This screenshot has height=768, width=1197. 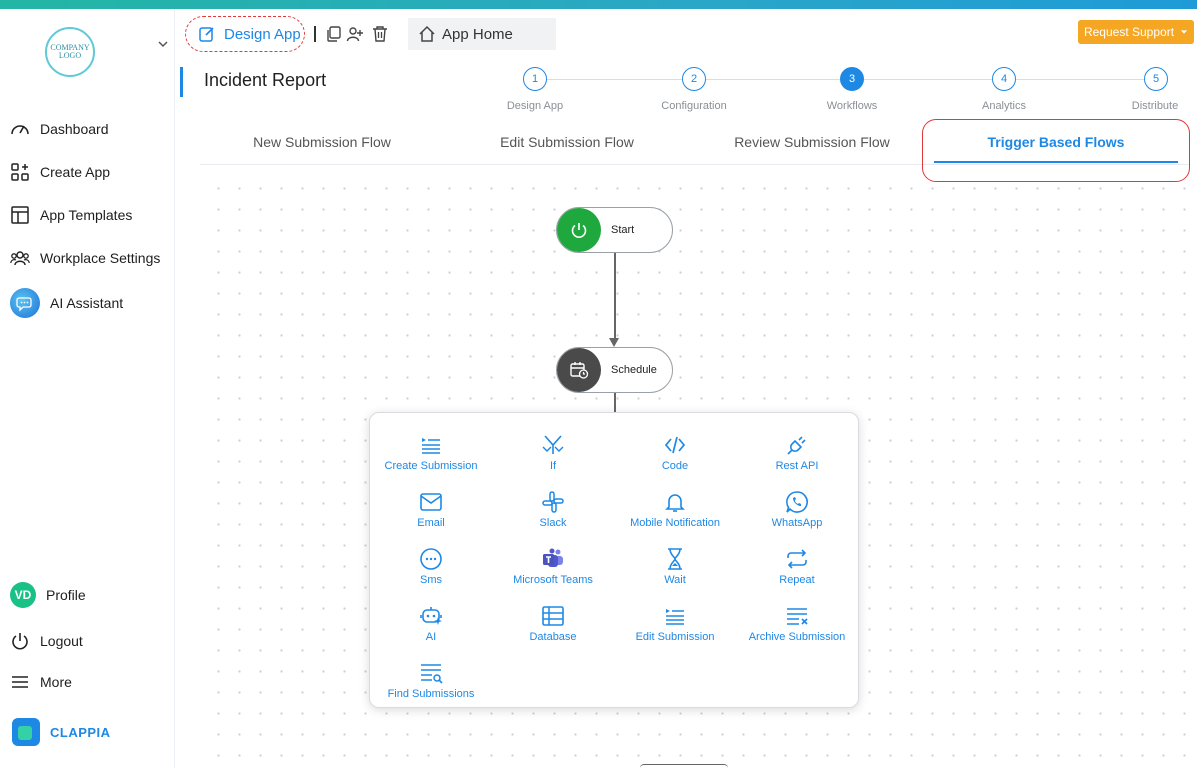 What do you see at coordinates (675, 637) in the screenshot?
I see `action-label: Edit Submission` at bounding box center [675, 637].